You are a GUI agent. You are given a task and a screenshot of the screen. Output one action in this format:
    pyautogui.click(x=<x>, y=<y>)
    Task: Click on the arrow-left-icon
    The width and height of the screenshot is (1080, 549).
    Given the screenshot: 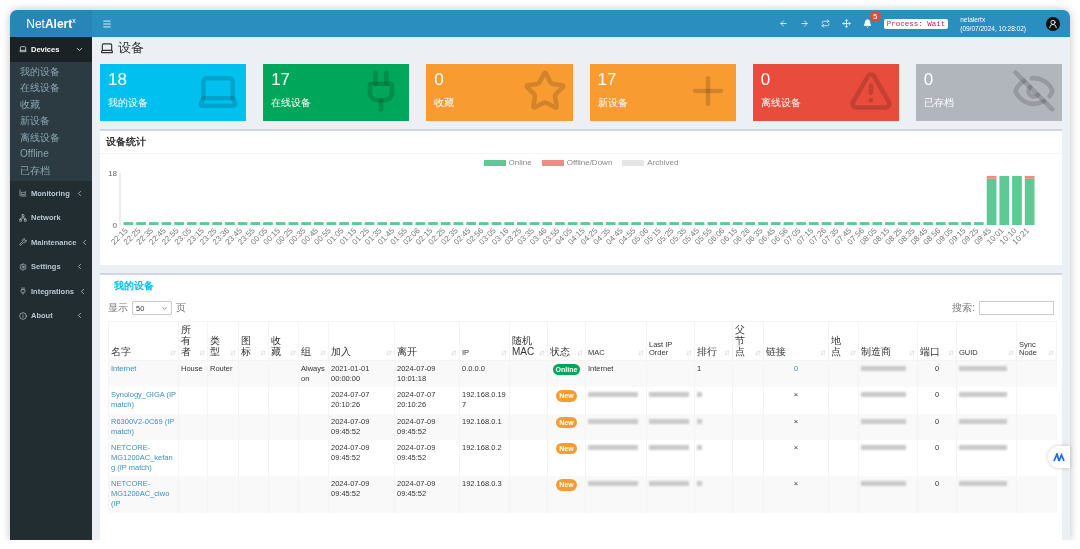 What is the action you would take?
    pyautogui.click(x=783, y=23)
    